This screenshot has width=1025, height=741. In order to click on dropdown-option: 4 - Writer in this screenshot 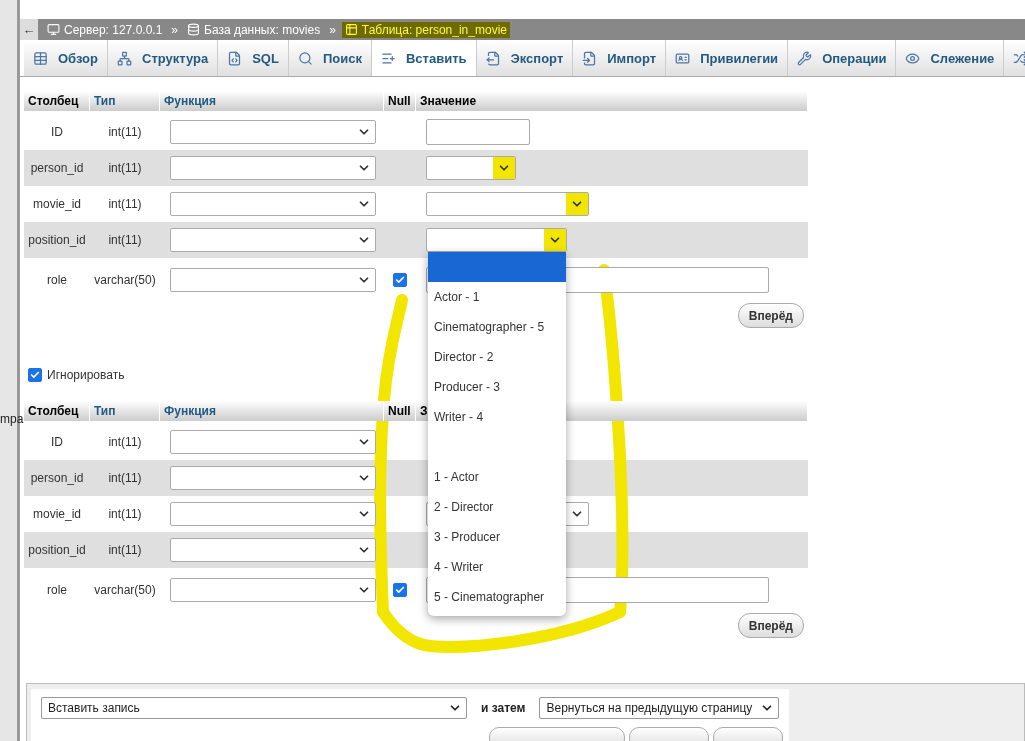, I will do `click(497, 567)`.